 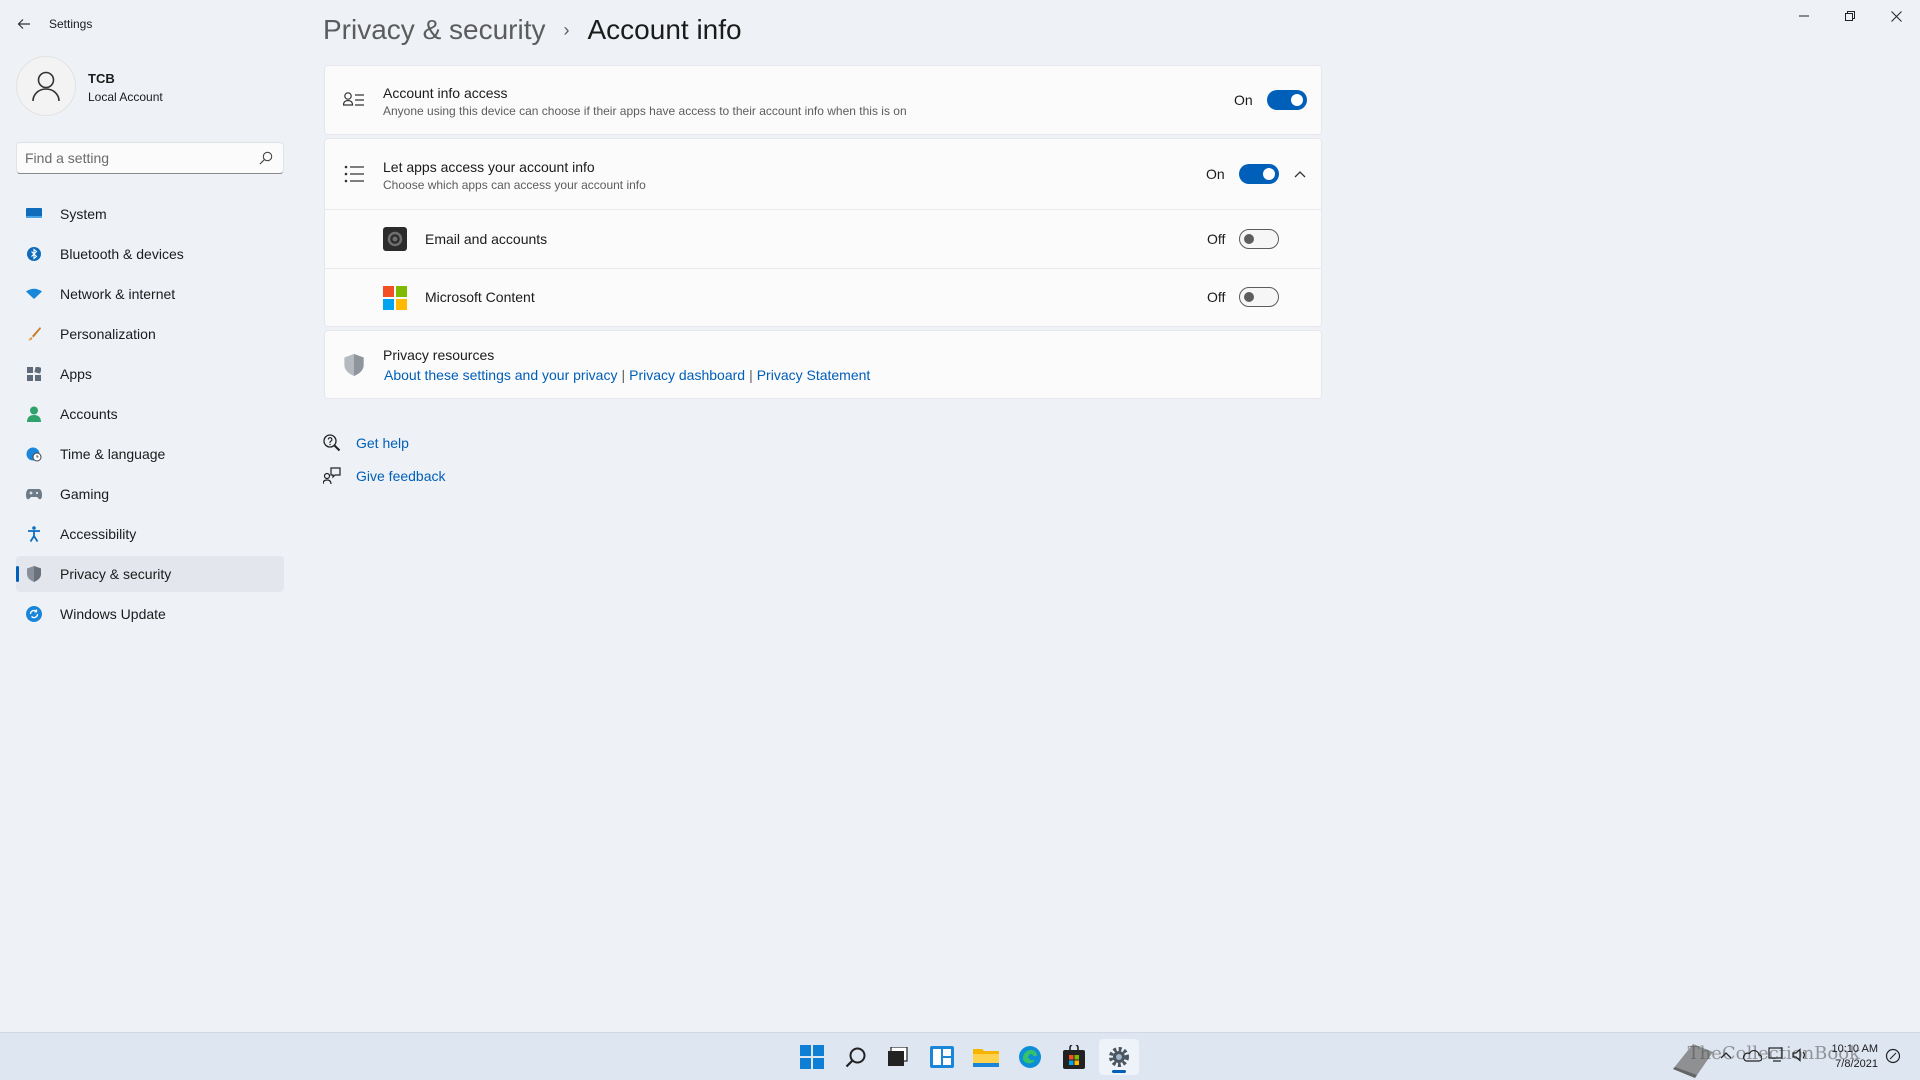 What do you see at coordinates (150, 534) in the screenshot?
I see `sidebar-item-accessibility: Accessibility` at bounding box center [150, 534].